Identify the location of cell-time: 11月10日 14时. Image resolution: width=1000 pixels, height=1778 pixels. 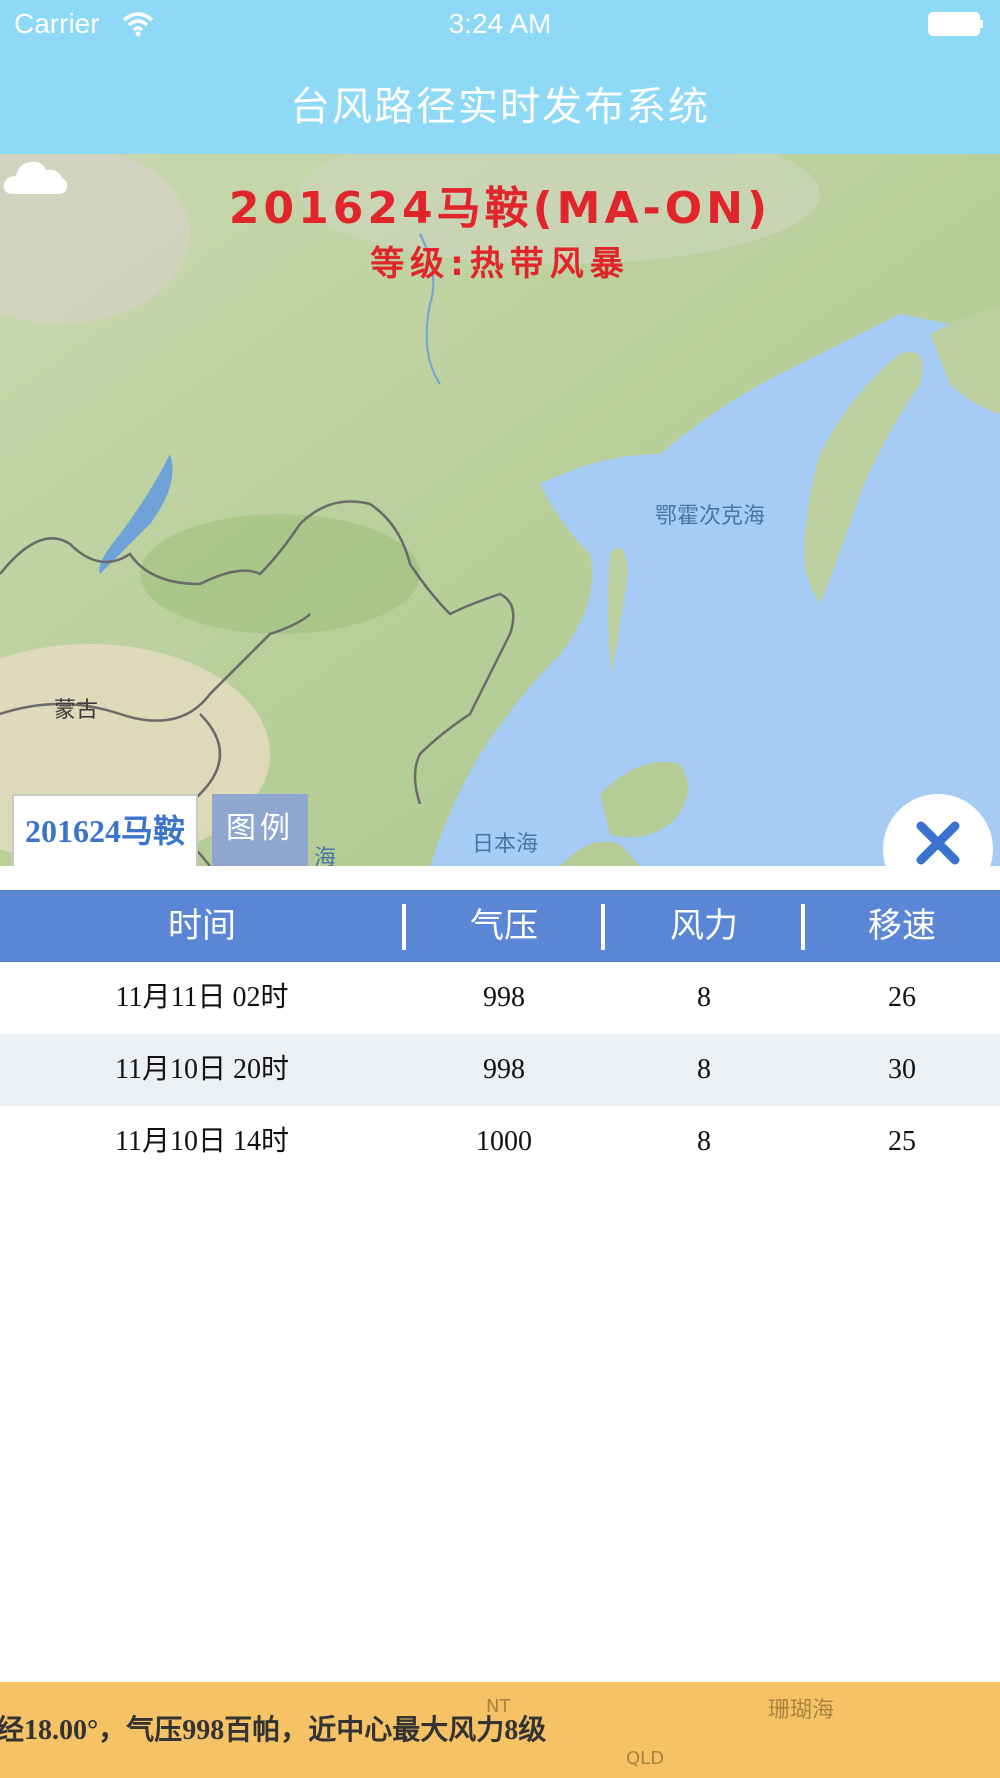
(202, 1141).